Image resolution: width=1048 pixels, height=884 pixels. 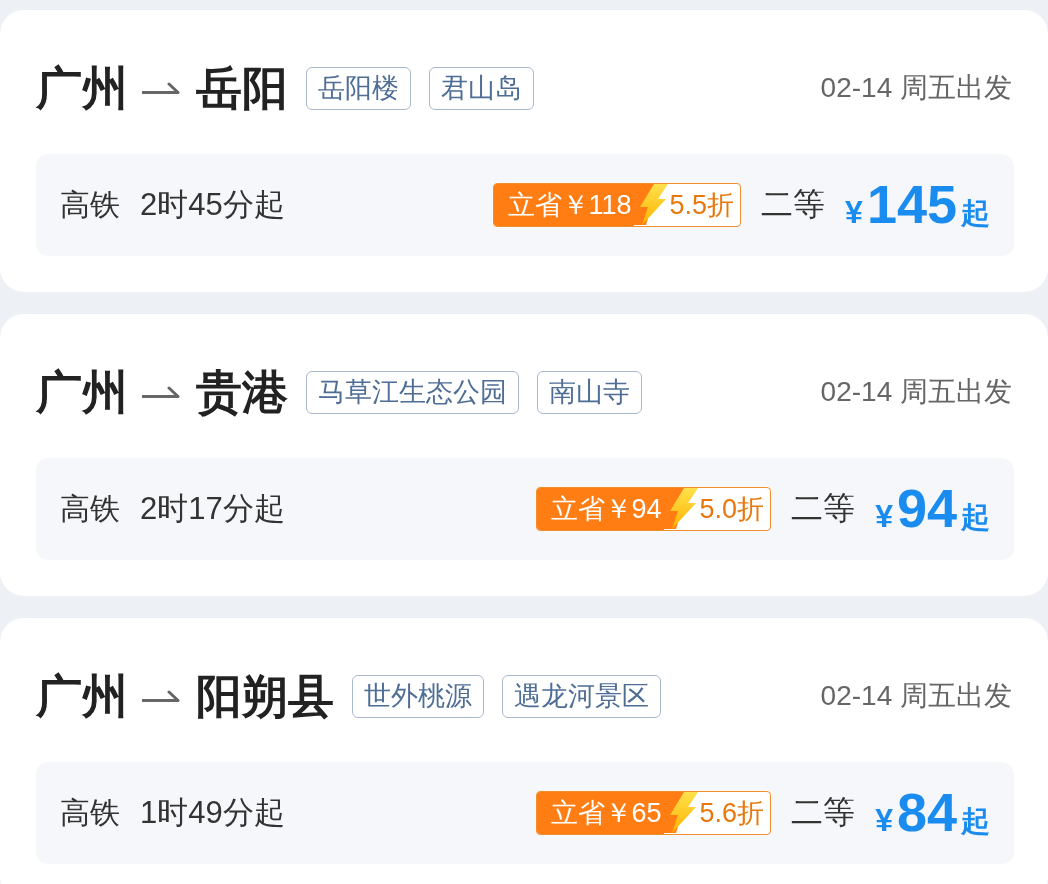 What do you see at coordinates (589, 392) in the screenshot?
I see `attraction-tag: 南山寺` at bounding box center [589, 392].